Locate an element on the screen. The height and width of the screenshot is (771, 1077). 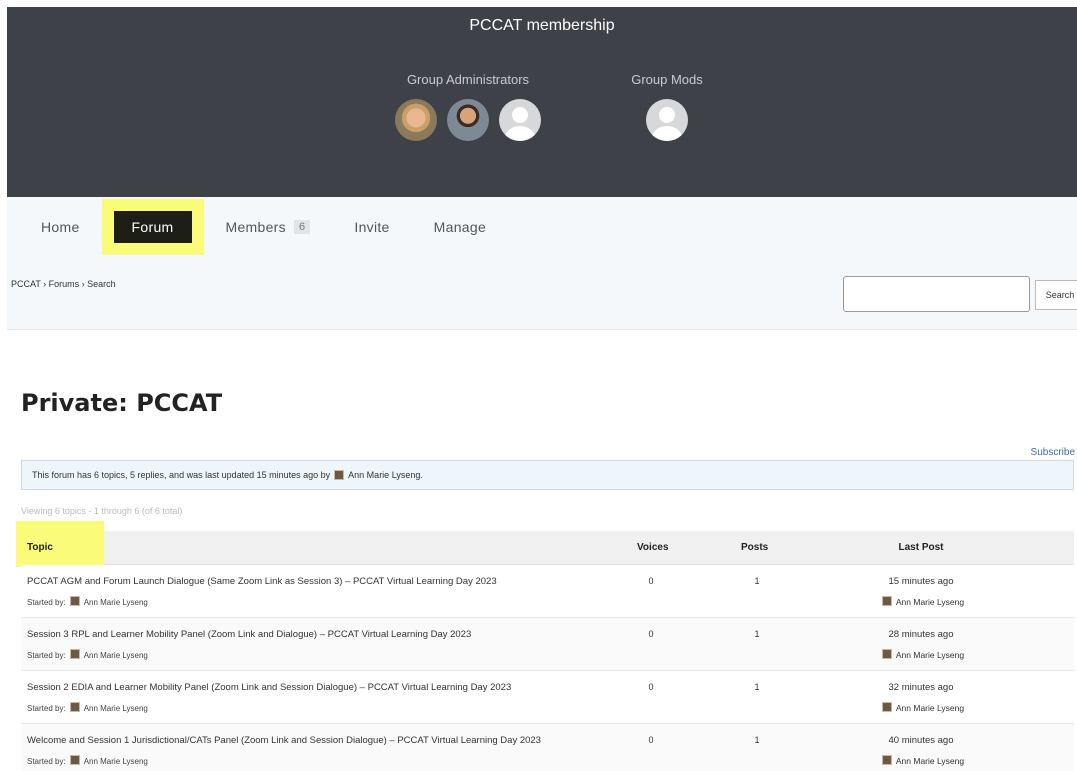
search-button: Search is located at coordinates (1056, 295).